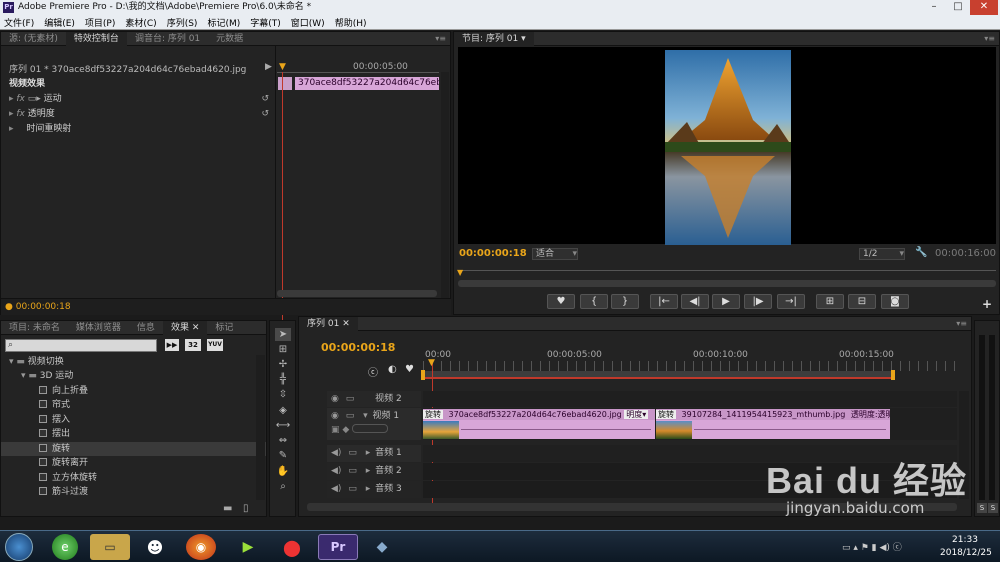  What do you see at coordinates (632, 507) in the screenshot?
I see `timeline-hscroll` at bounding box center [632, 507].